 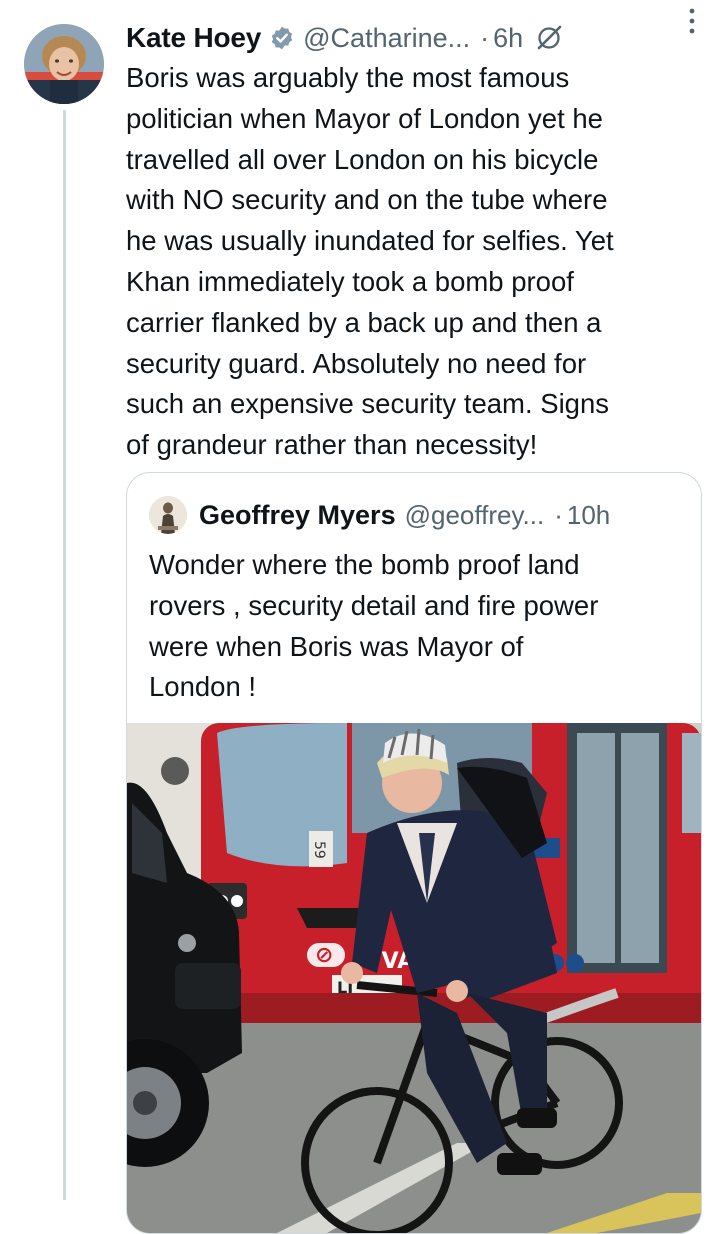 What do you see at coordinates (64, 655) in the screenshot?
I see `thread-connector-line` at bounding box center [64, 655].